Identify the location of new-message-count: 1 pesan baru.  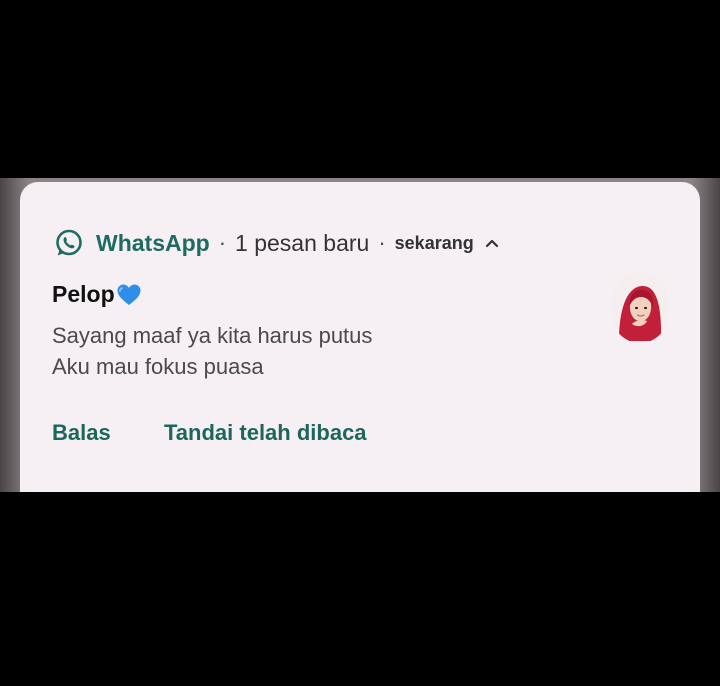
(302, 242).